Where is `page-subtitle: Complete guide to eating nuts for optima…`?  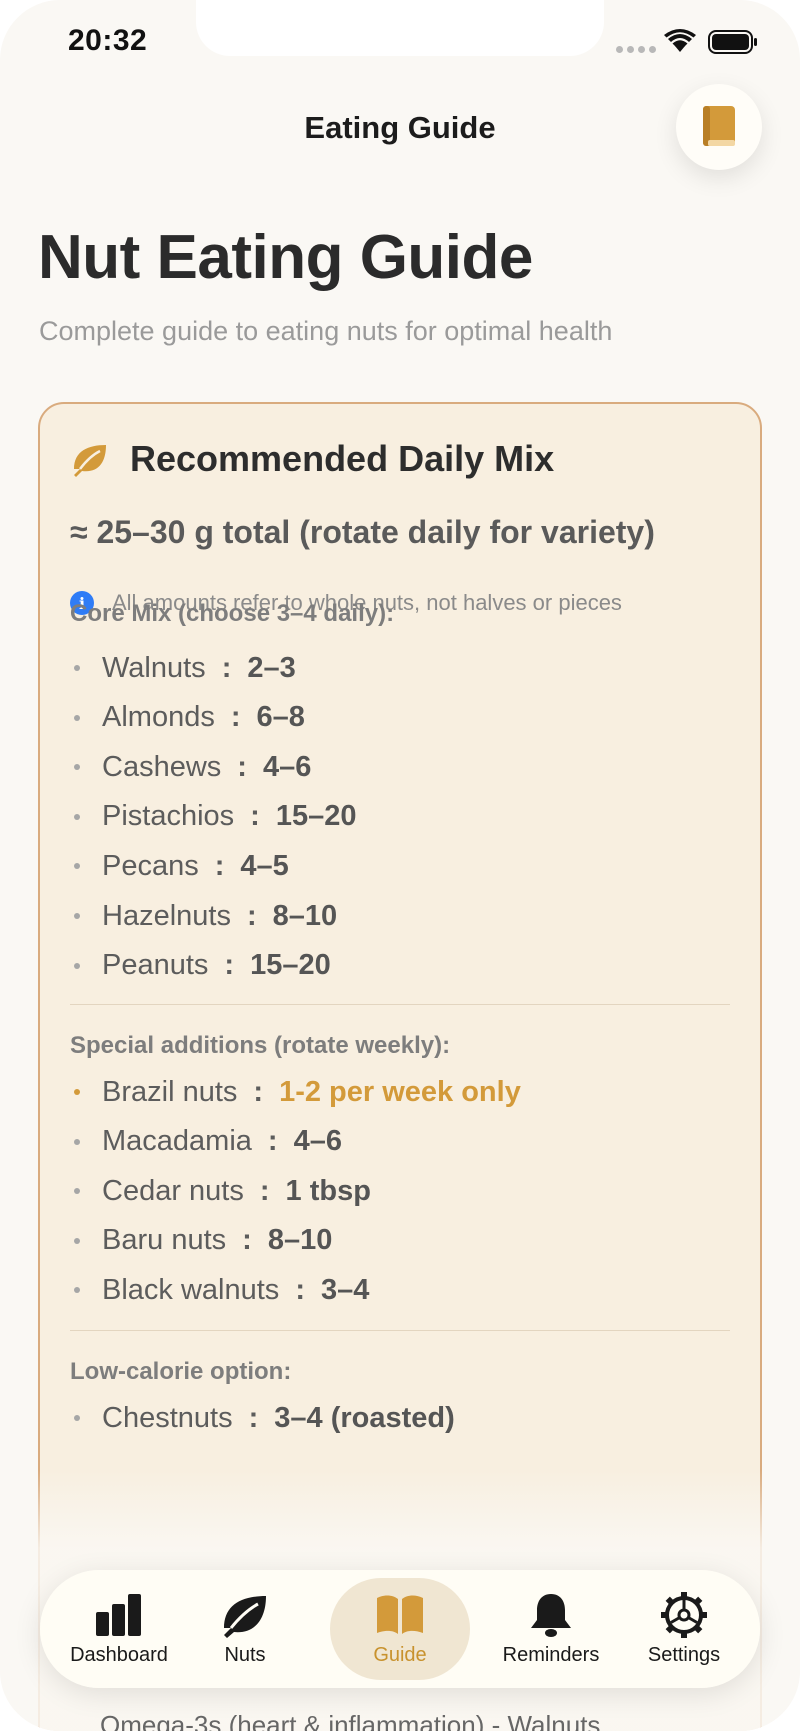
page-subtitle: Complete guide to eating nuts for optima… is located at coordinates (326, 331).